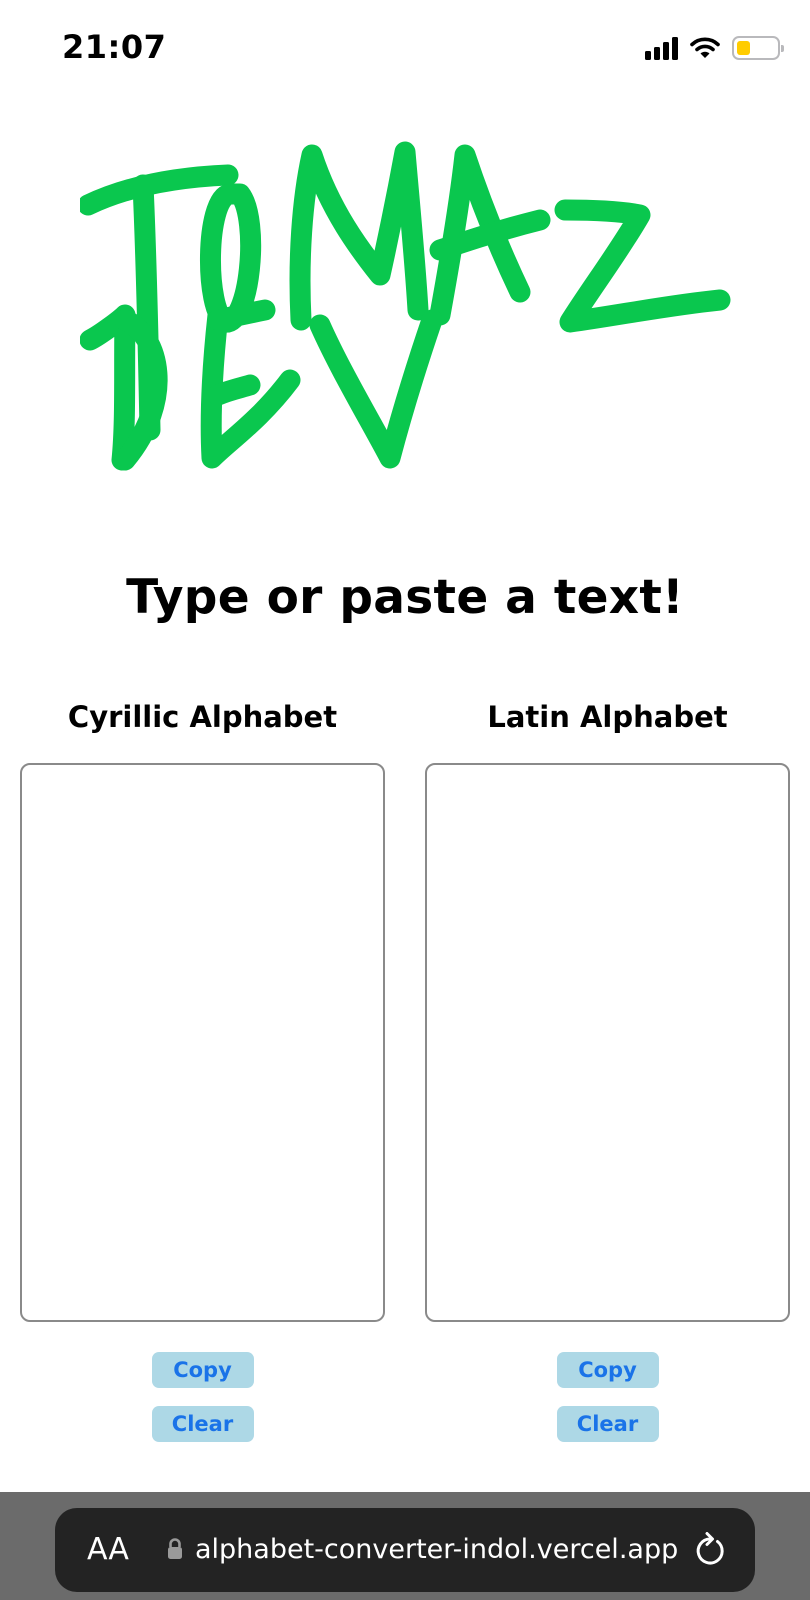  I want to click on page-title: Type or paste a text!, so click(405, 597).